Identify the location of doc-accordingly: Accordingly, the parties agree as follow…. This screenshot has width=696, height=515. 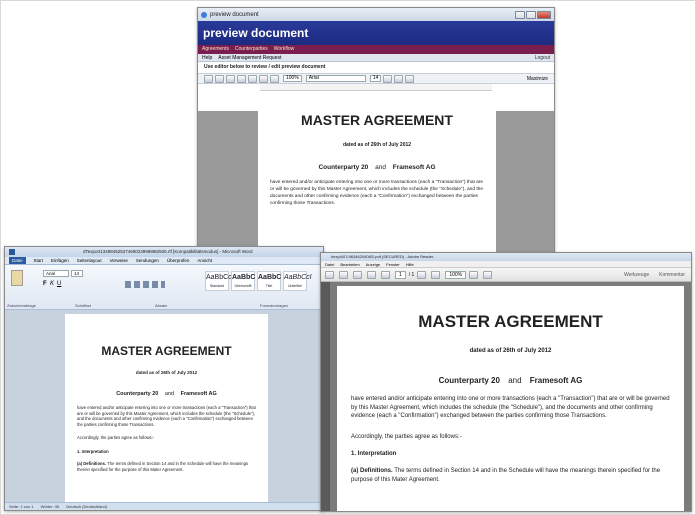
(406, 436).